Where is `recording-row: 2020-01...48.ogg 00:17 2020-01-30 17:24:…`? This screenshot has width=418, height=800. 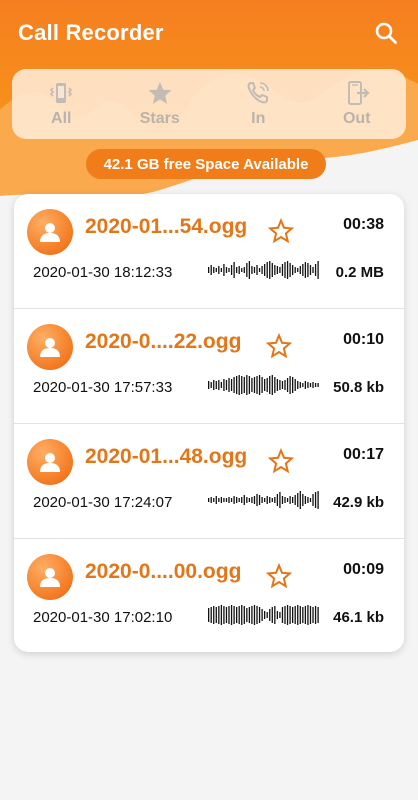 recording-row: 2020-01...48.ogg 00:17 2020-01-30 17:24:… is located at coordinates (209, 481).